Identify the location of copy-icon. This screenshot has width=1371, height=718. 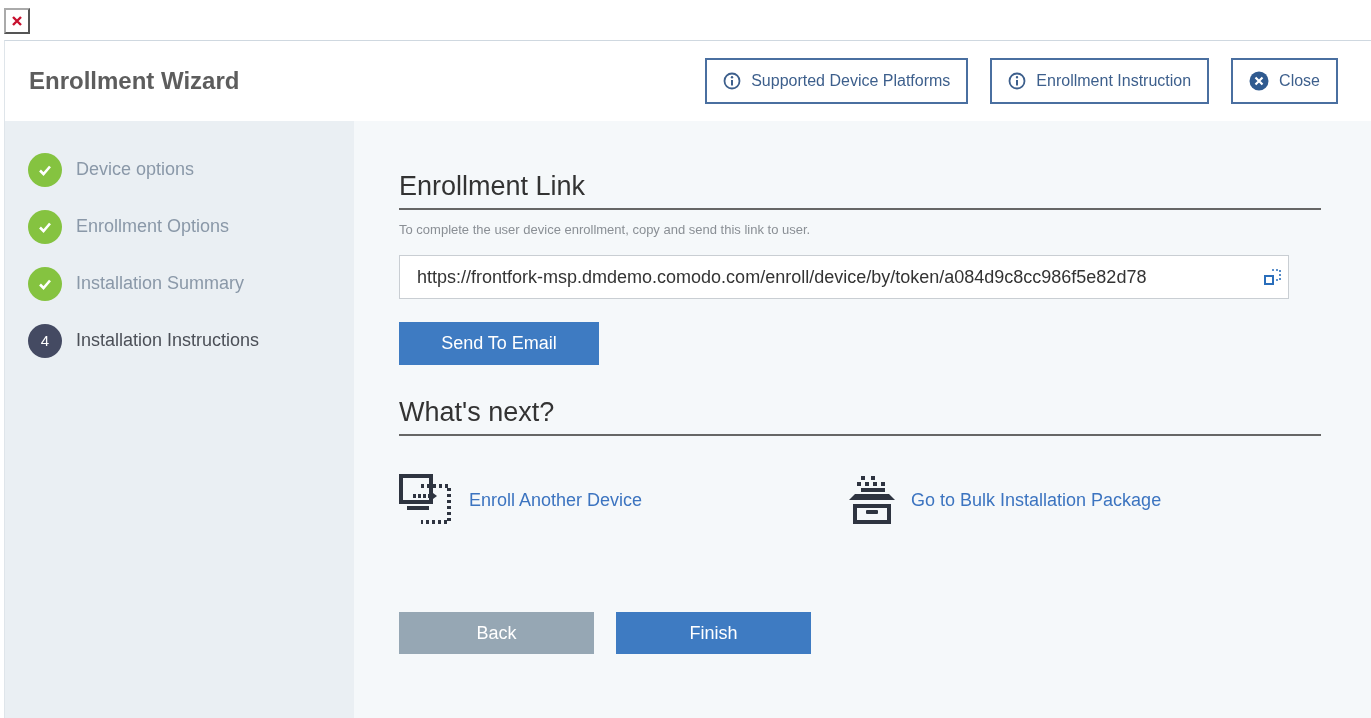
(1273, 277).